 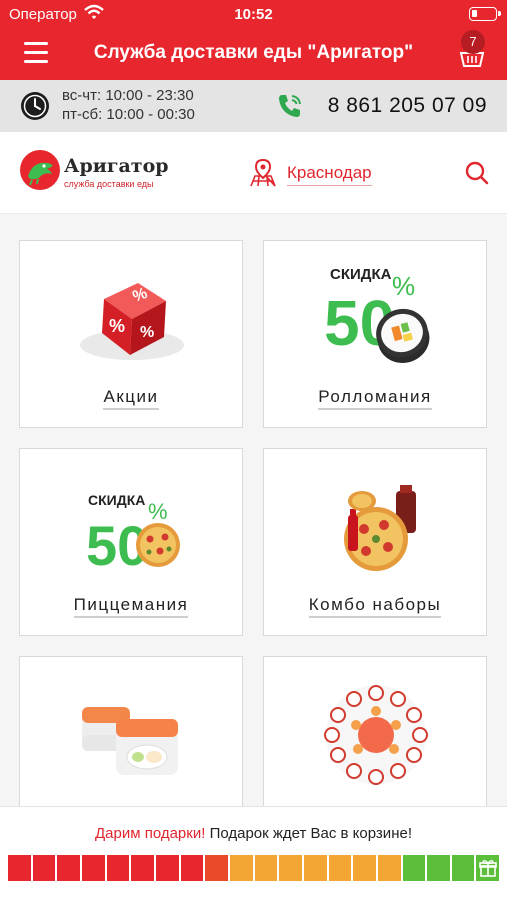 What do you see at coordinates (40, 170) in the screenshot?
I see `crocodile-logo-icon` at bounding box center [40, 170].